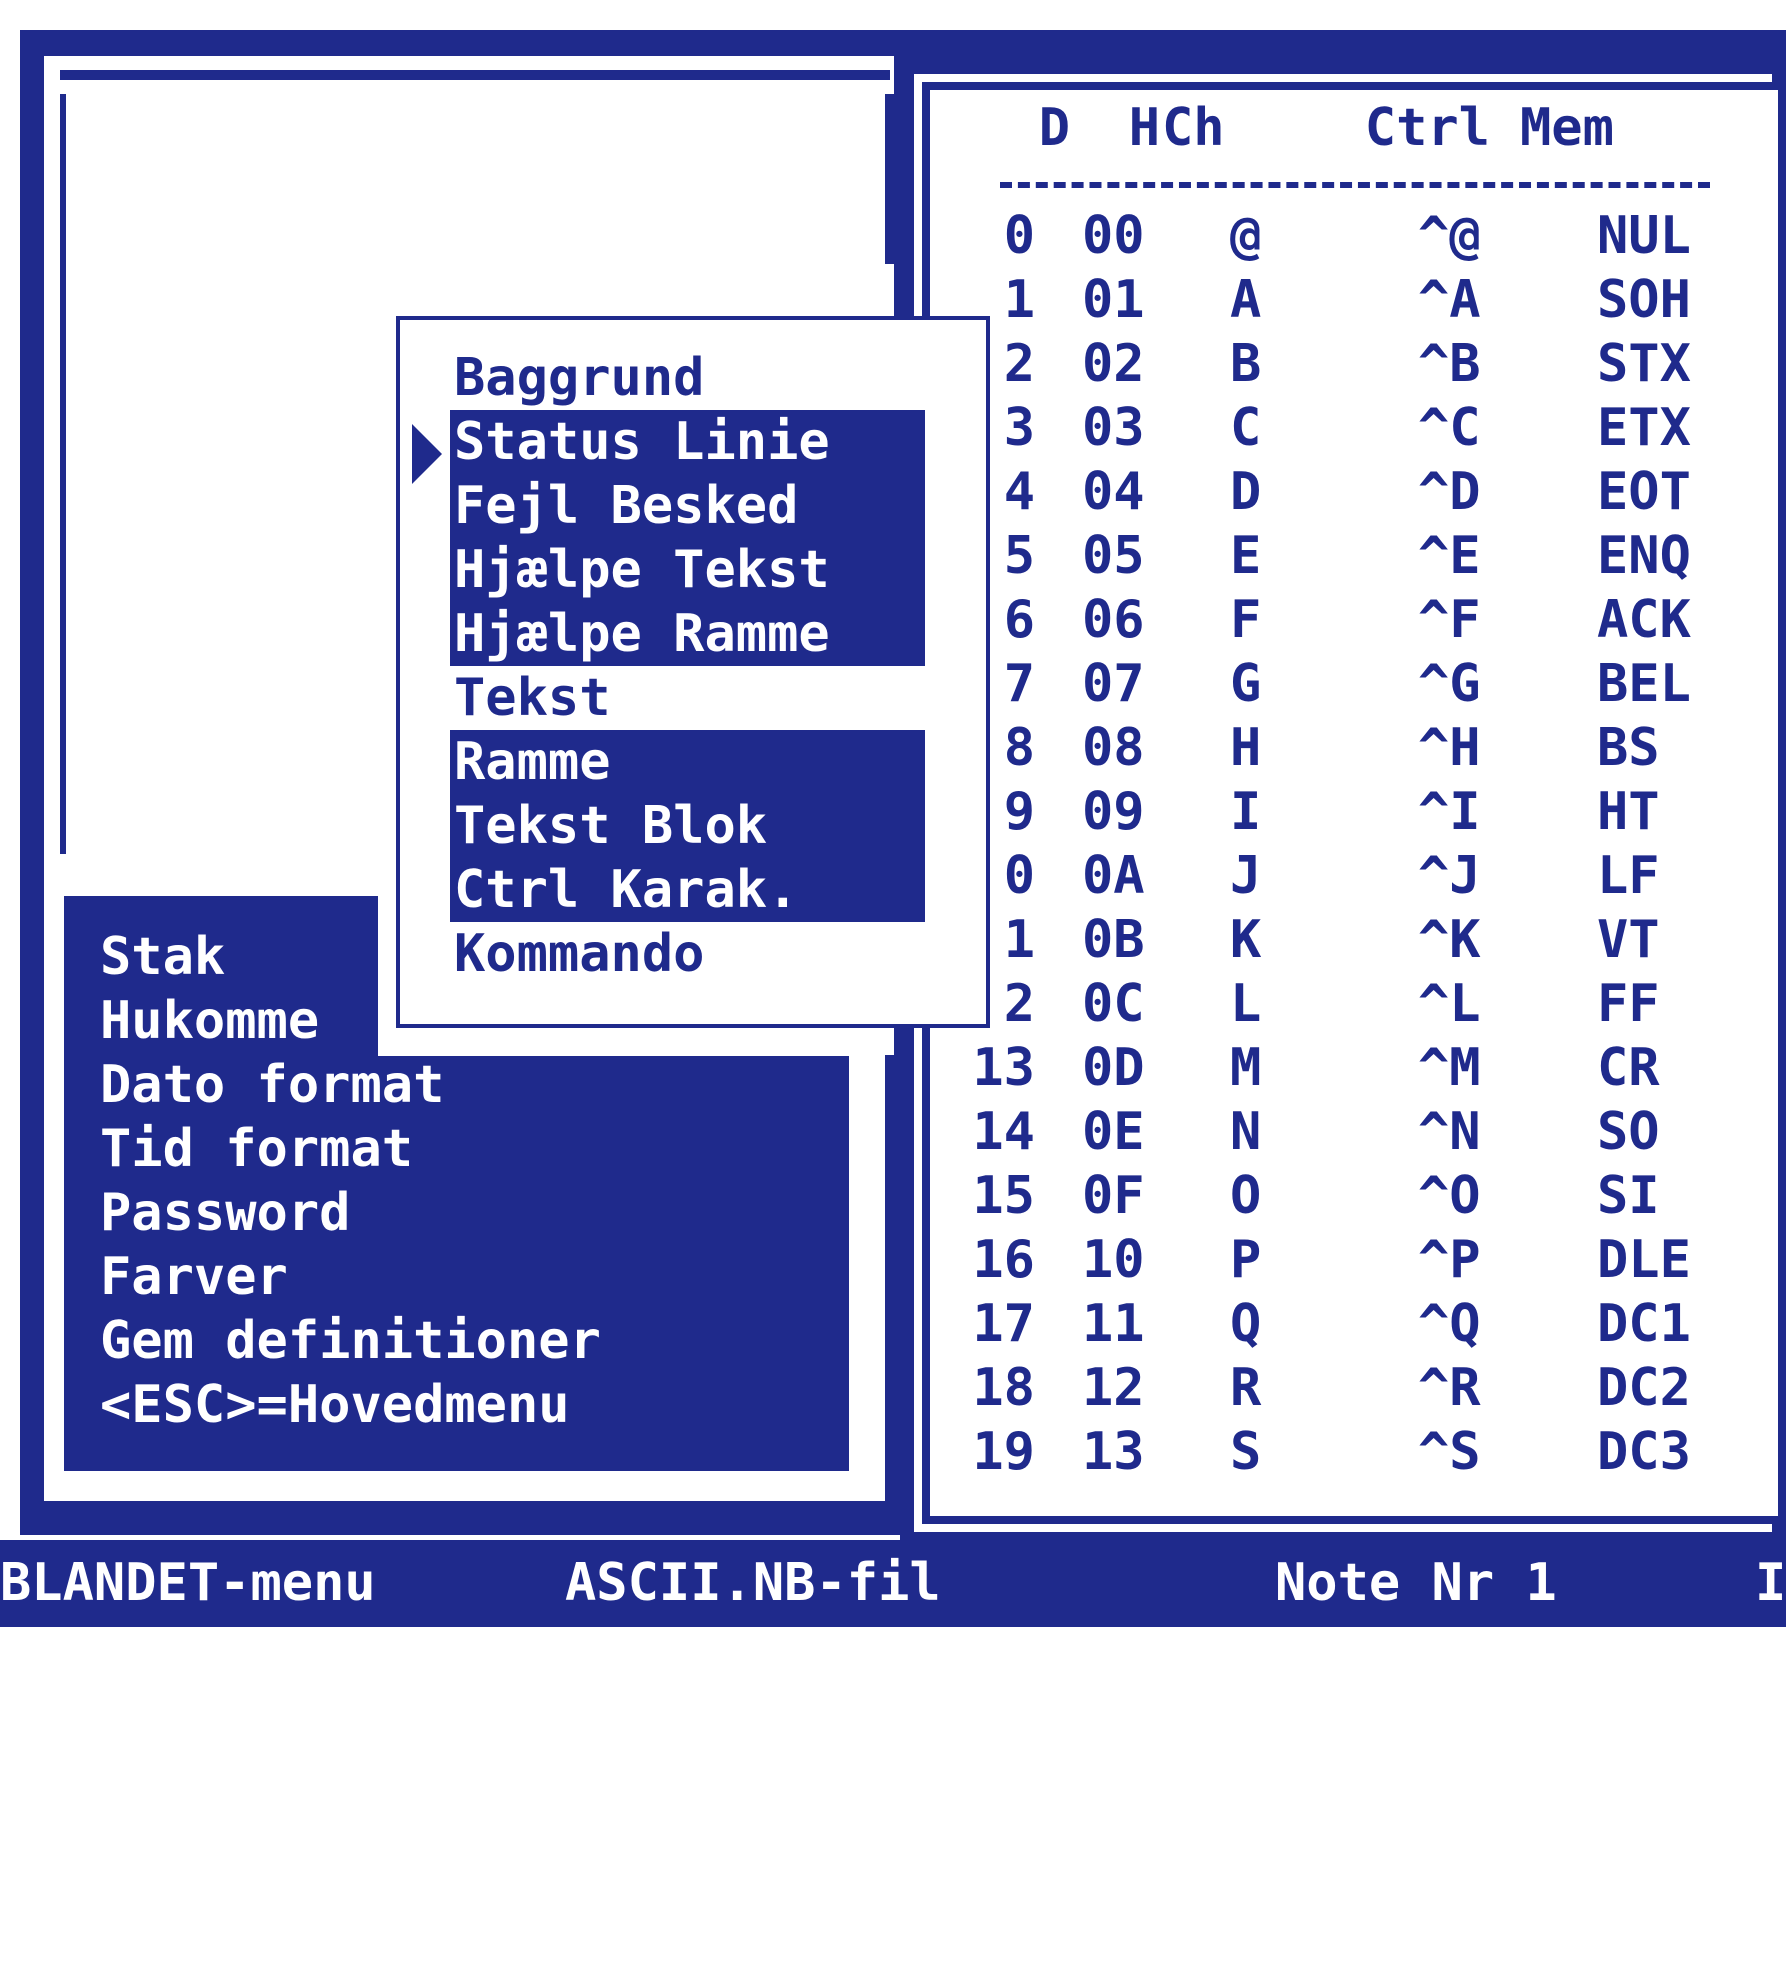 Image resolution: width=1786 pixels, height=1975 pixels. I want to click on cell-mnemonic: DLE, so click(1644, 1260).